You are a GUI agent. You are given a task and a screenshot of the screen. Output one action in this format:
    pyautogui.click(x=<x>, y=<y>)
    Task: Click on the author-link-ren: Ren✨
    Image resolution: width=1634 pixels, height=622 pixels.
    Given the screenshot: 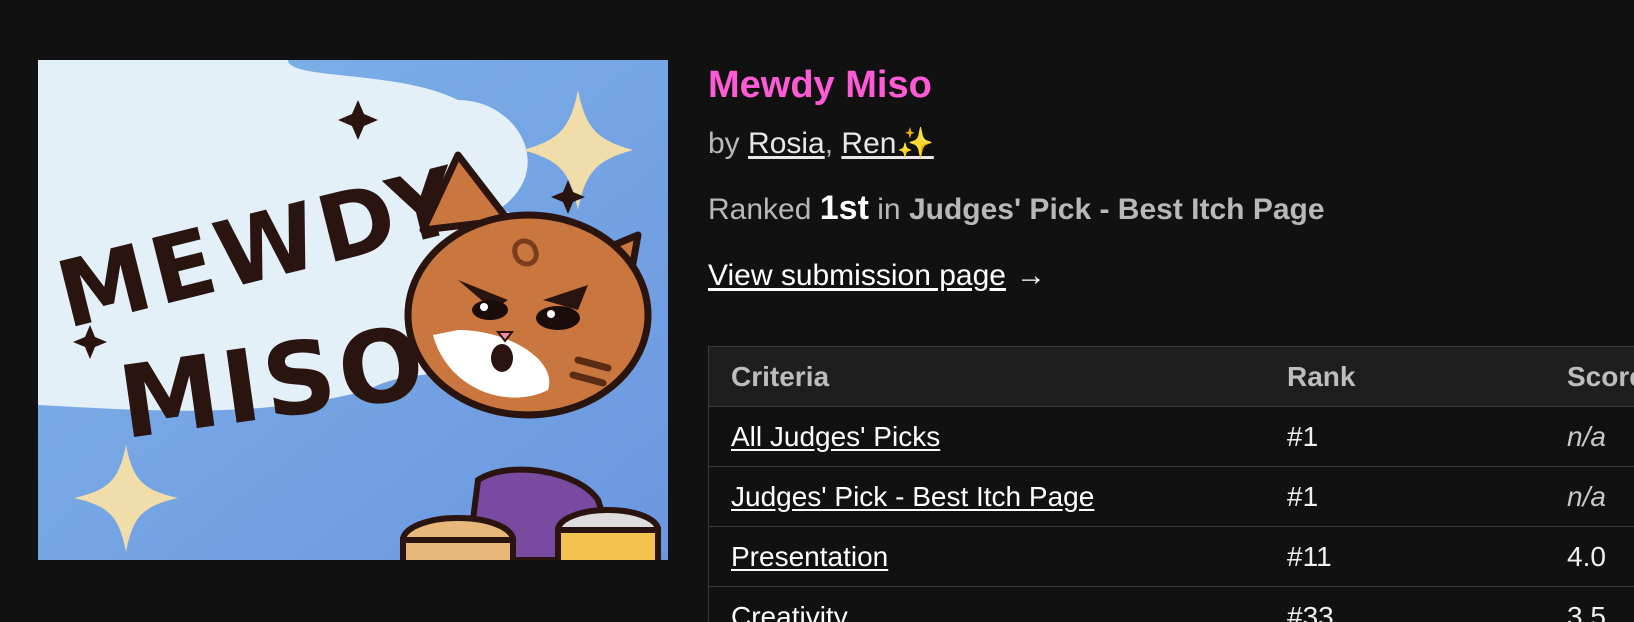 What is the action you would take?
    pyautogui.click(x=887, y=143)
    